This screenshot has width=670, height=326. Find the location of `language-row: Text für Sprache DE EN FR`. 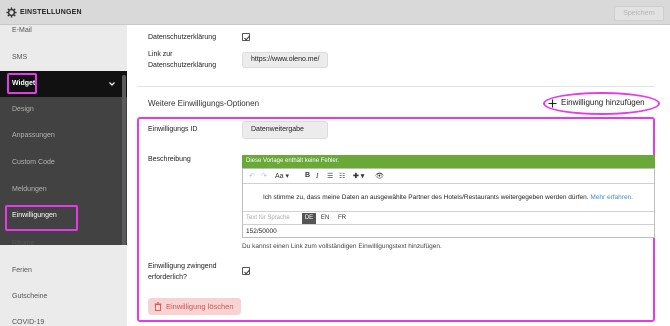

language-row: Text für Sprache DE EN FR is located at coordinates (448, 218).